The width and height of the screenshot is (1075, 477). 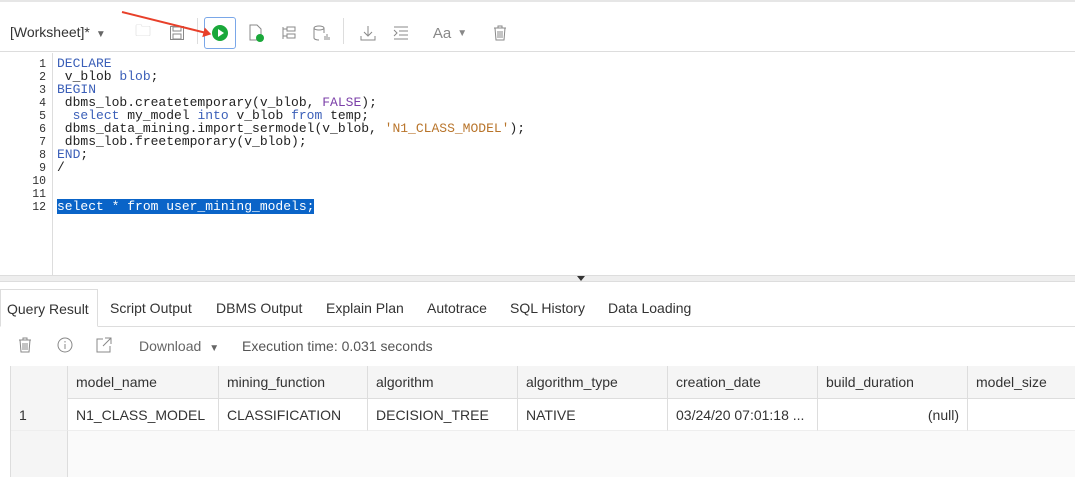 What do you see at coordinates (42, 103) in the screenshot?
I see `line-number: 4` at bounding box center [42, 103].